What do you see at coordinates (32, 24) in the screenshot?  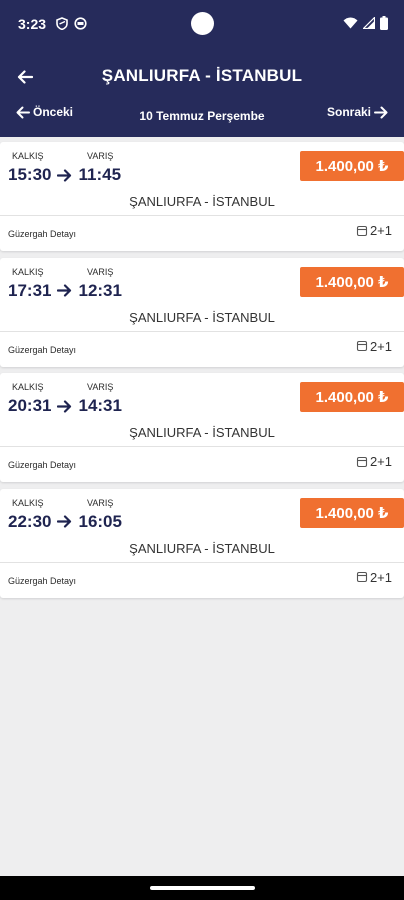 I see `status-time: 3:23` at bounding box center [32, 24].